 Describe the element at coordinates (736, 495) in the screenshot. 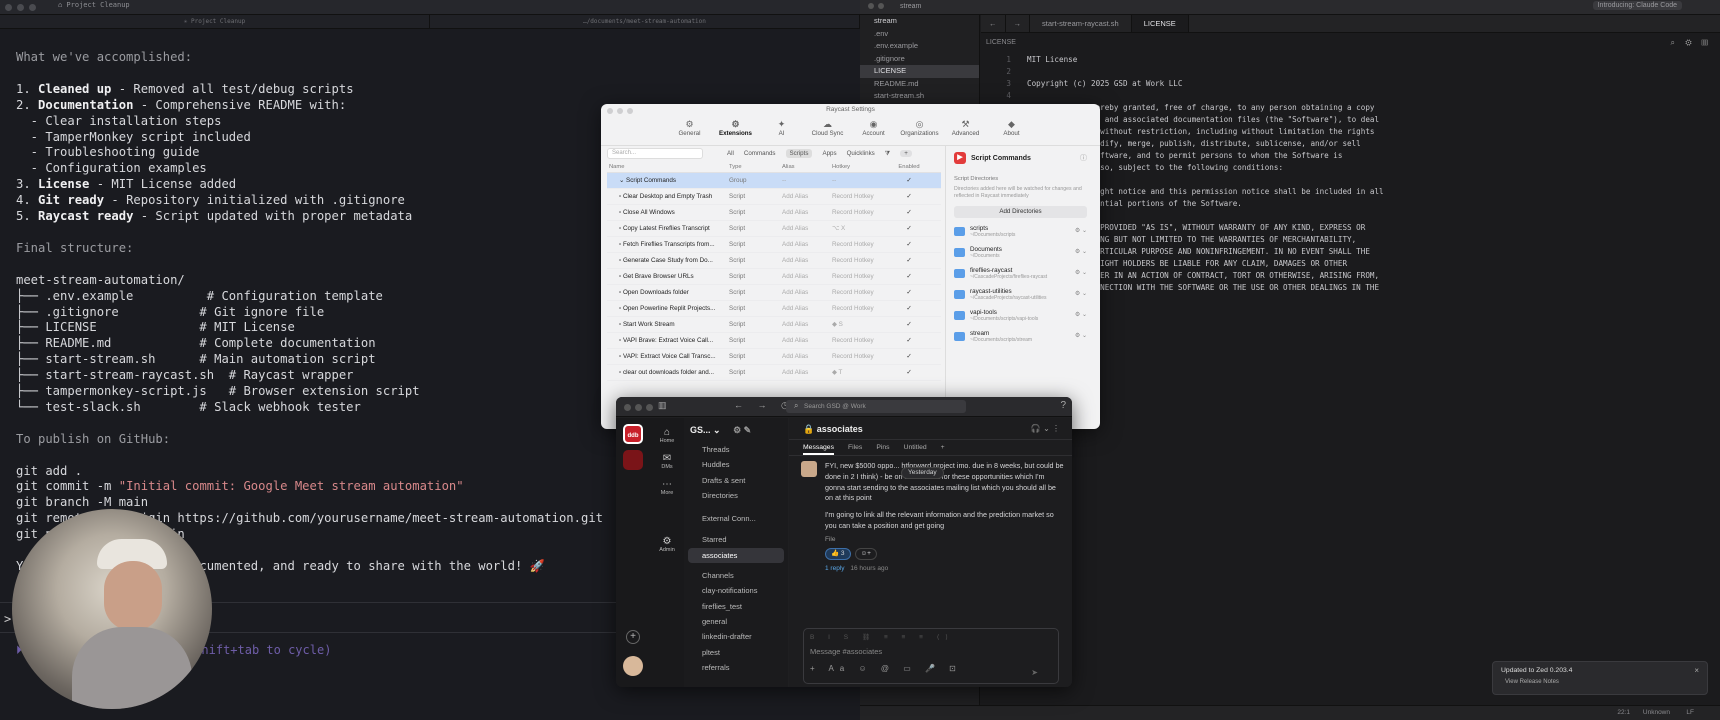

I see `nav-directories: Directories` at that location.